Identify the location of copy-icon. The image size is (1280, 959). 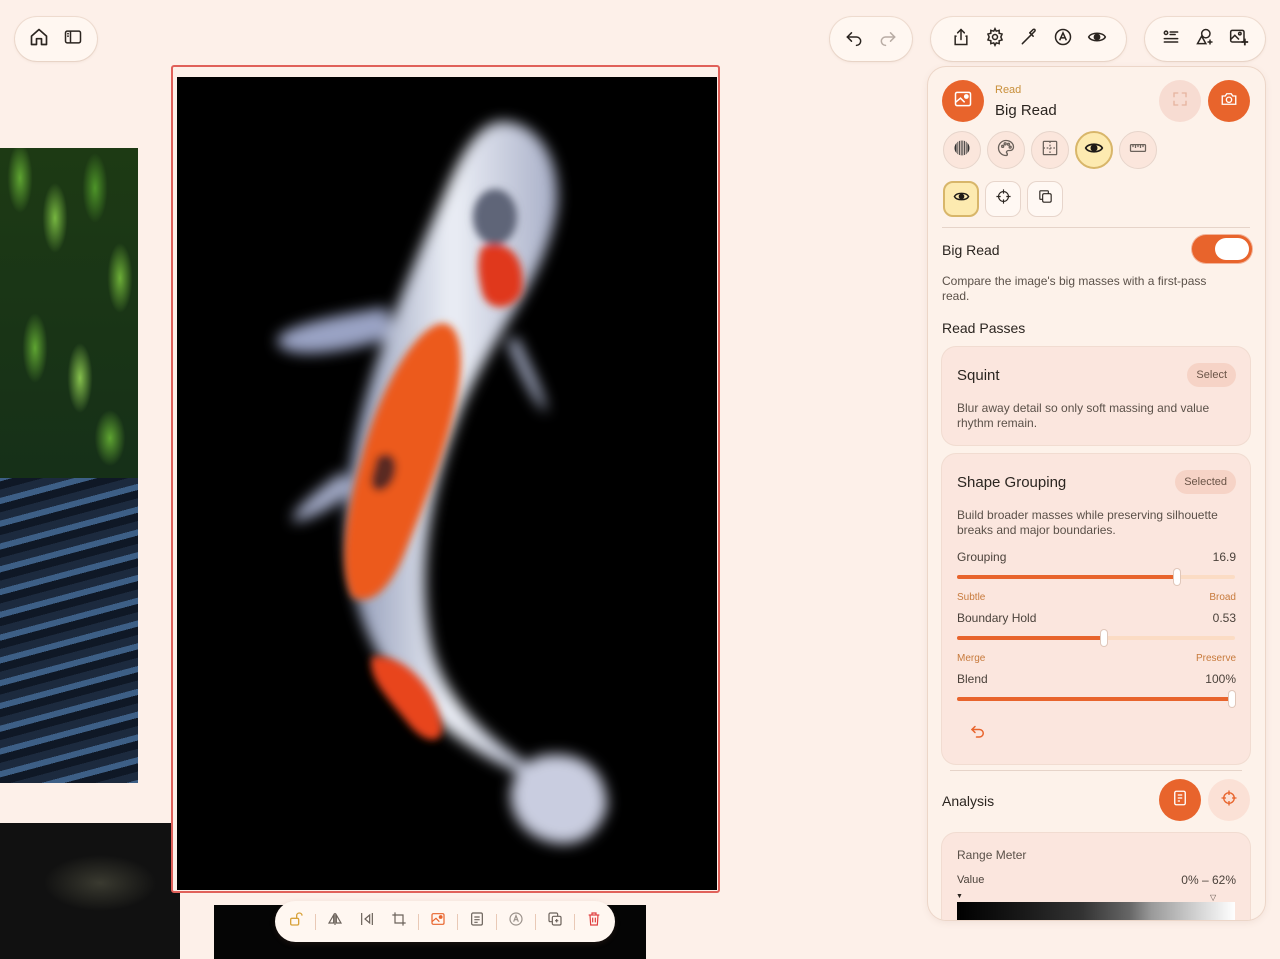
(1045, 199).